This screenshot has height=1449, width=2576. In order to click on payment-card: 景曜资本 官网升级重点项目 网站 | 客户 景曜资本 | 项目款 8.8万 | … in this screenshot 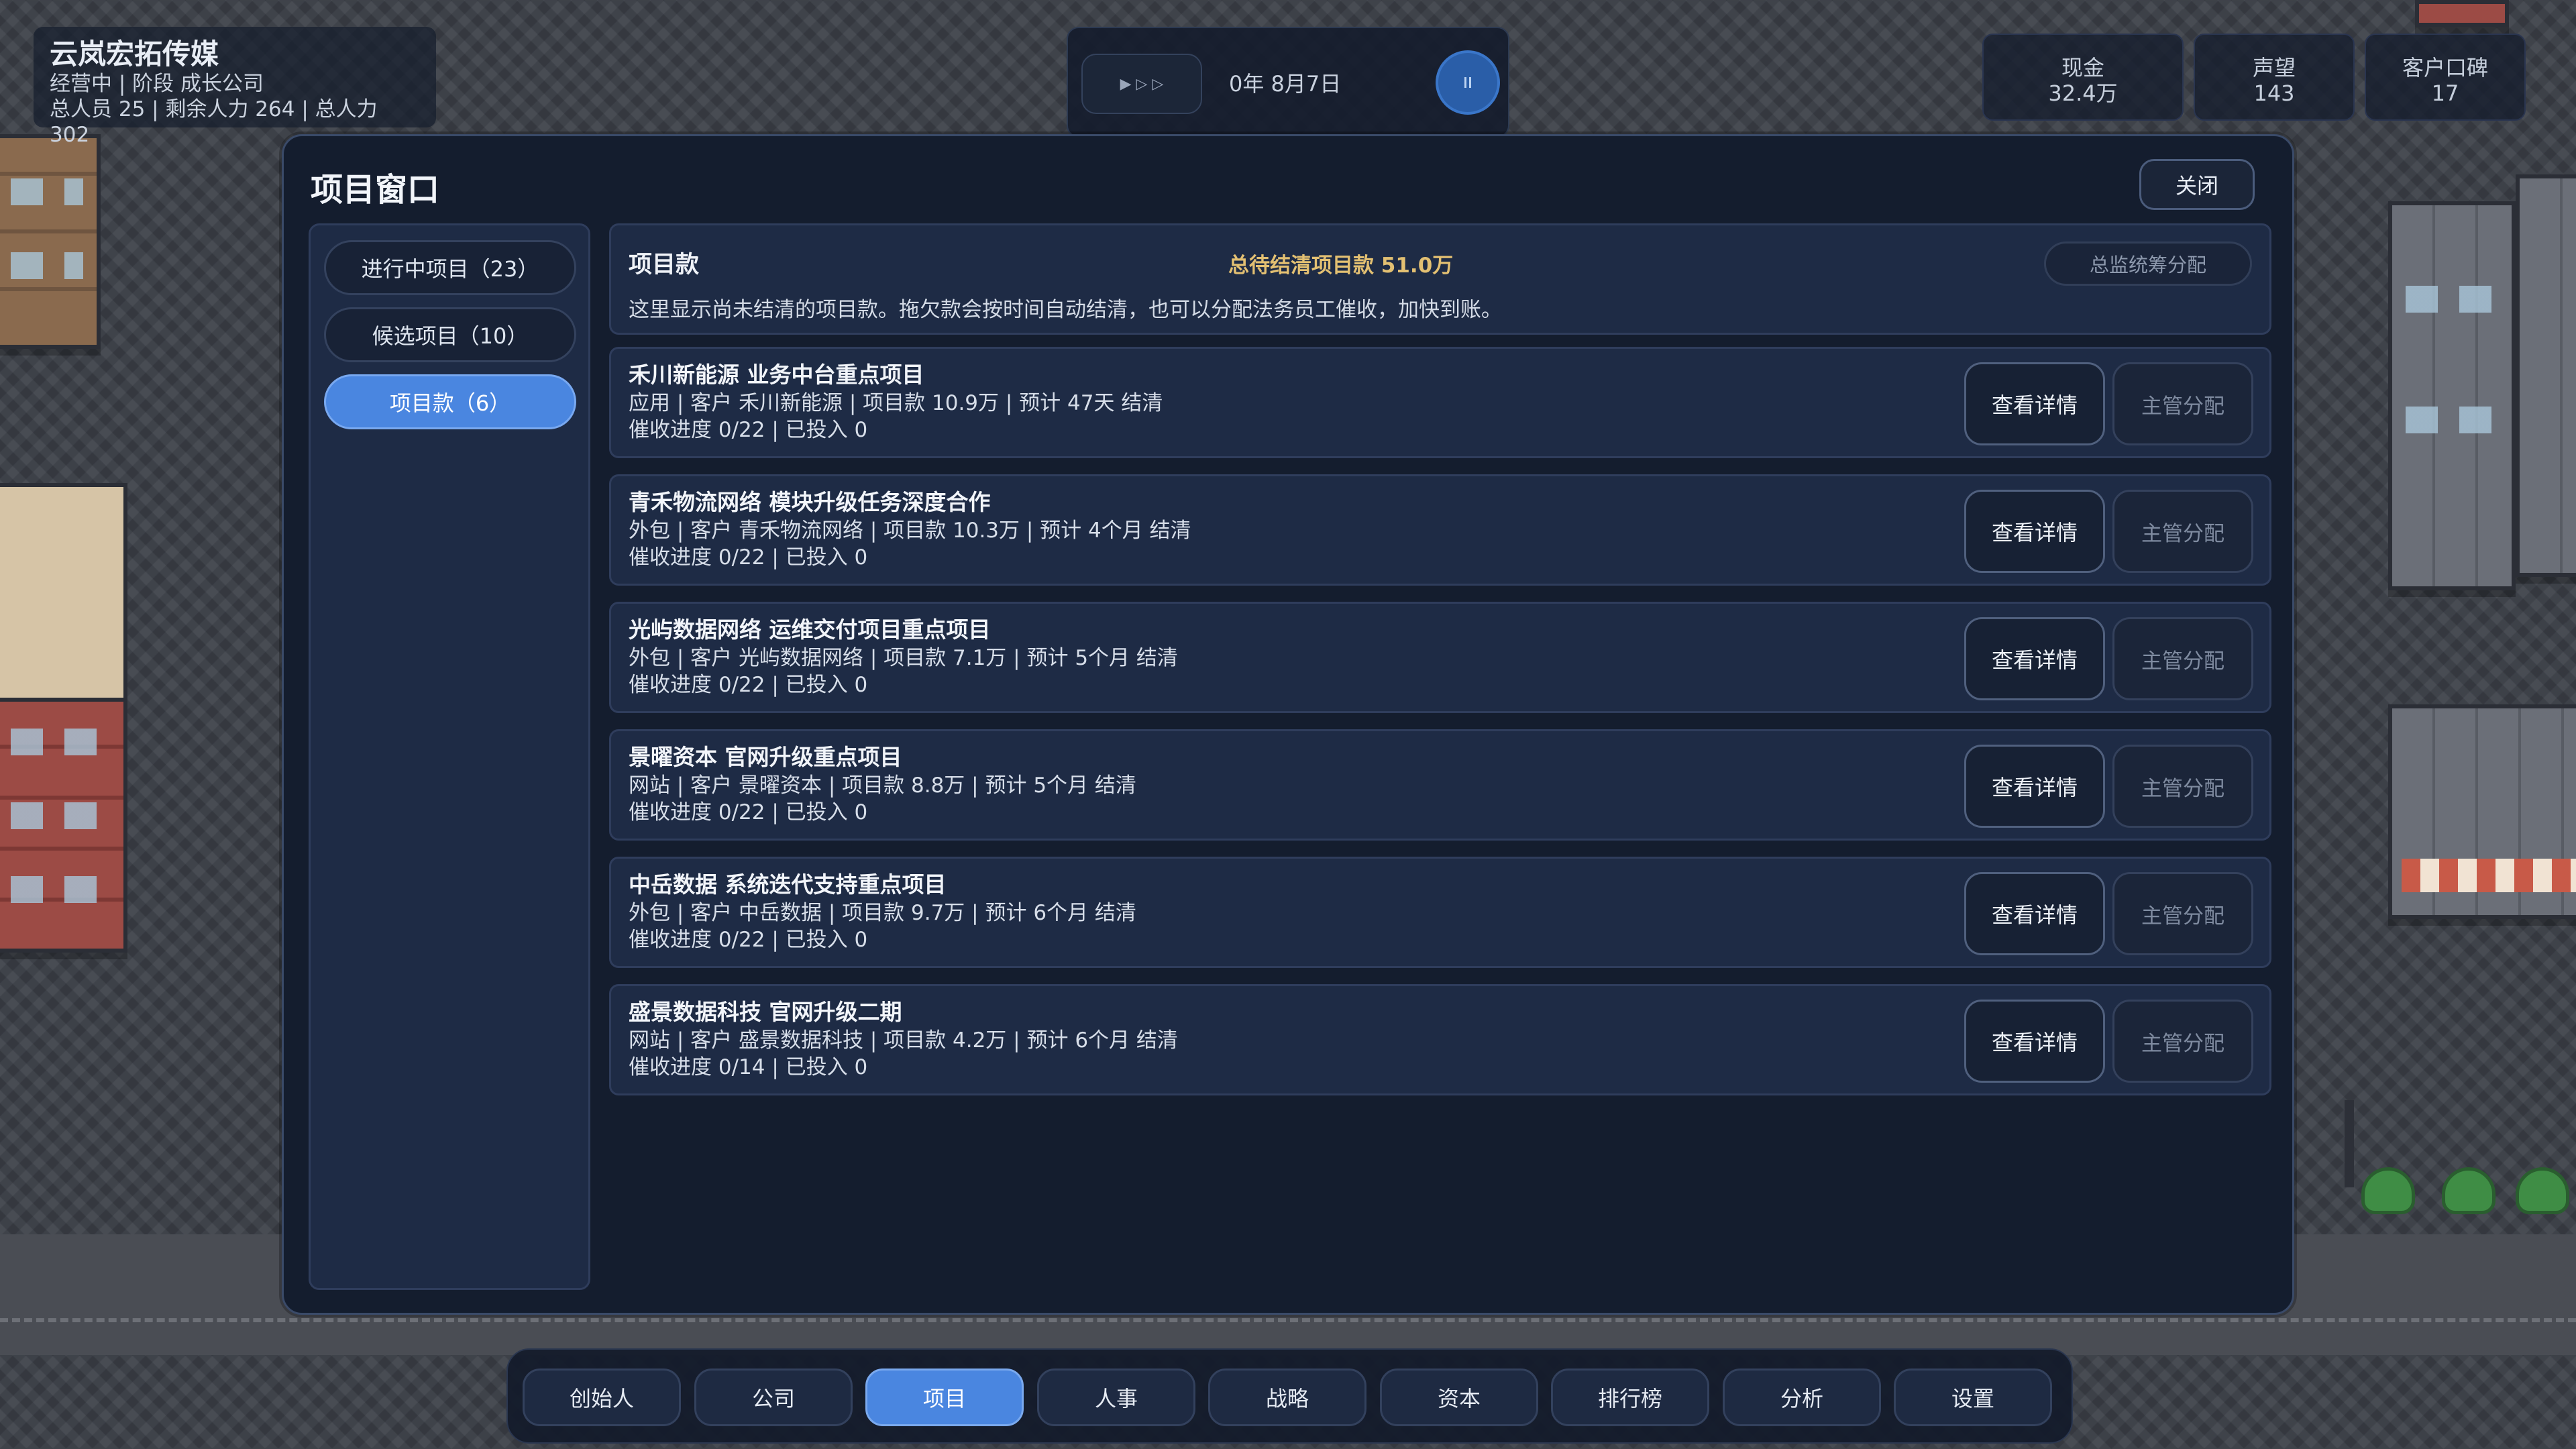, I will do `click(1440, 785)`.